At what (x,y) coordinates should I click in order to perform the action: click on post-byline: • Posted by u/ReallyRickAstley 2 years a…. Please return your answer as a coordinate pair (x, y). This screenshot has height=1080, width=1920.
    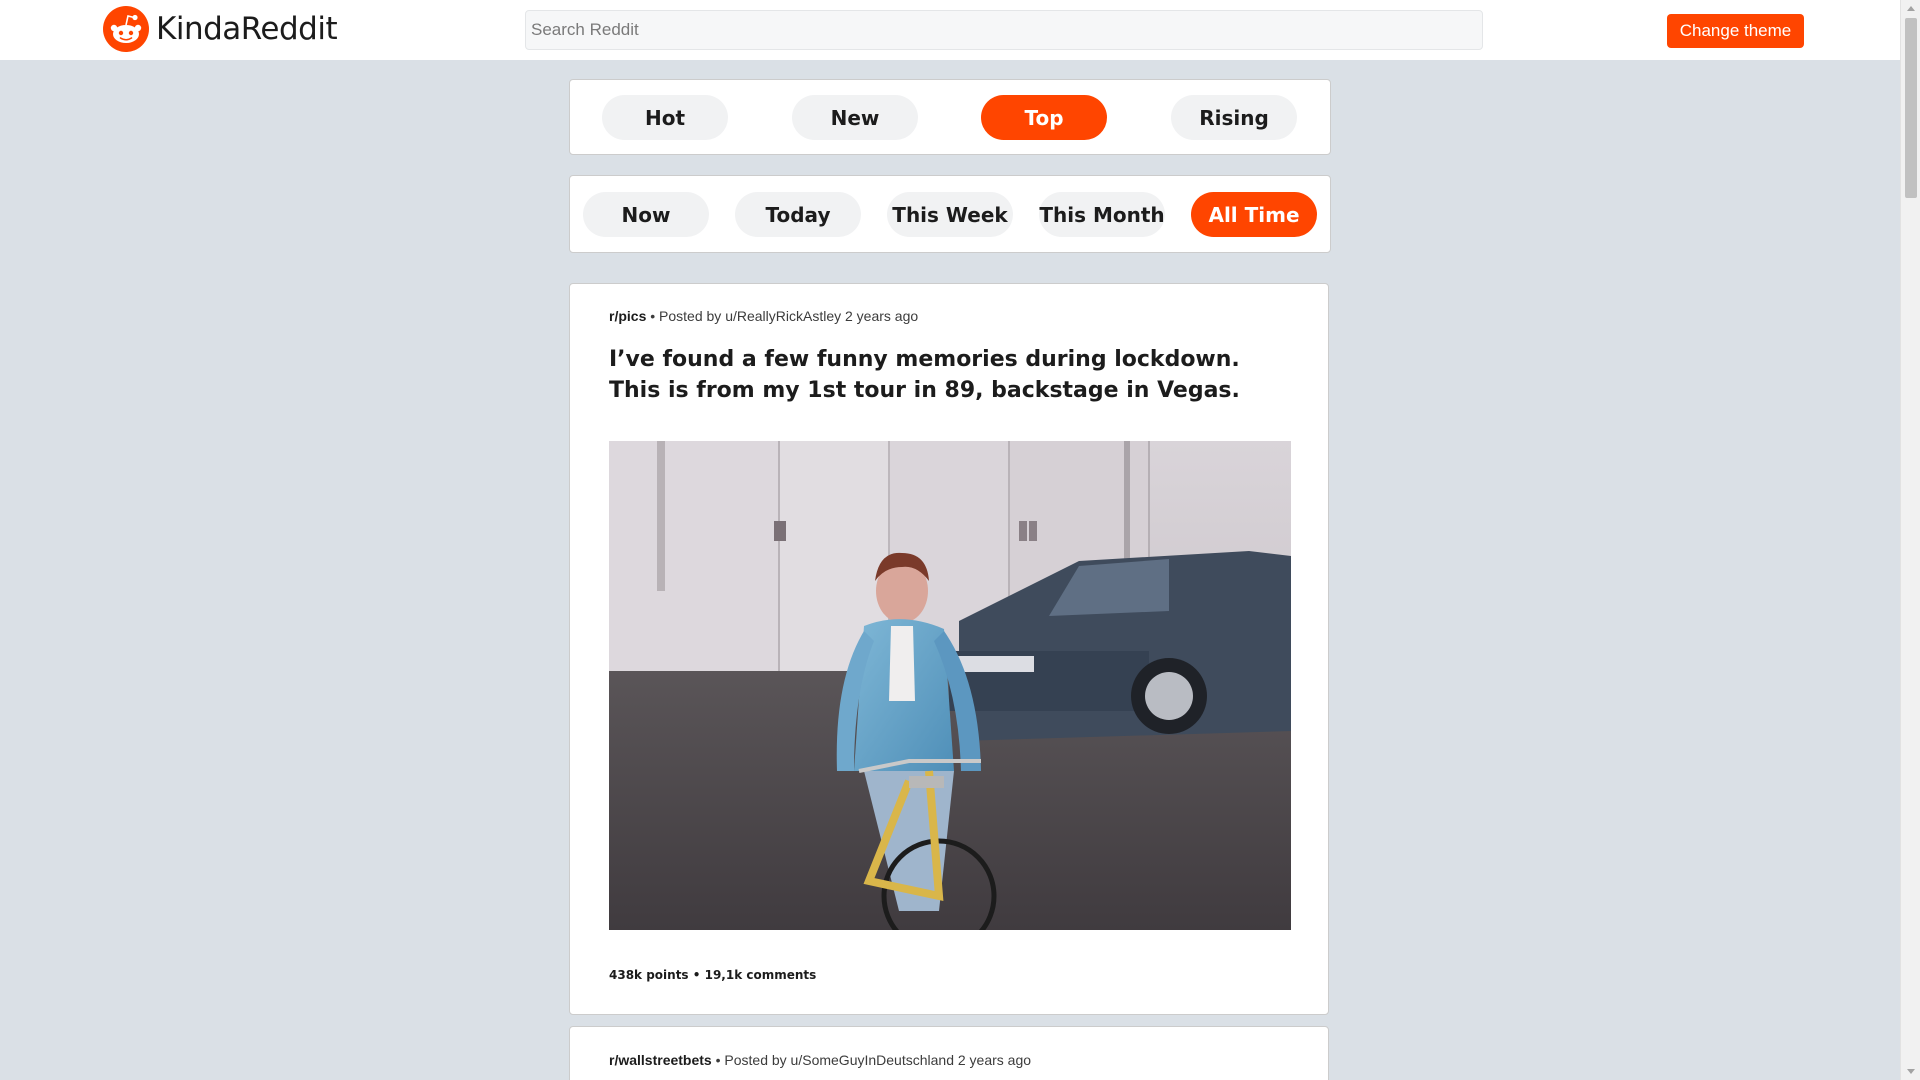
    Looking at the image, I should click on (782, 316).